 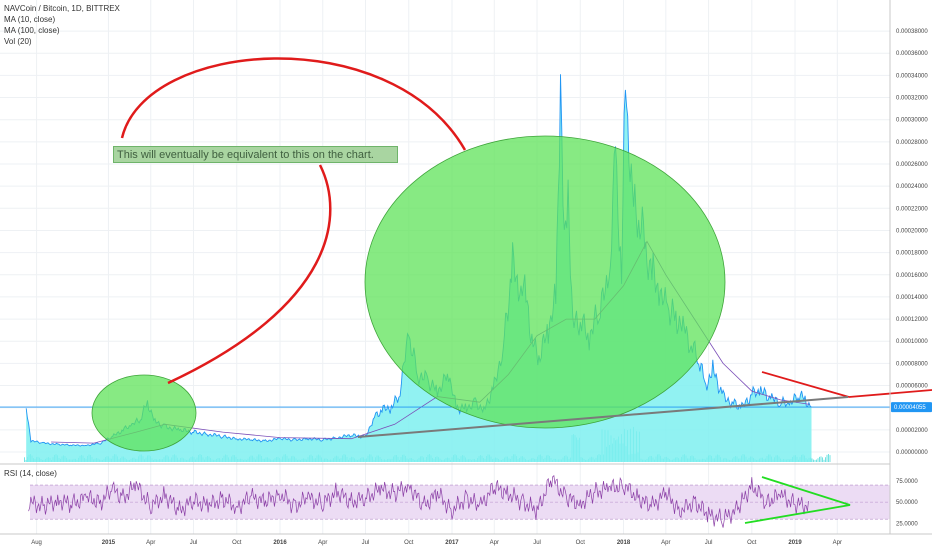 I want to click on price-tick-label: 0.00028000, so click(x=912, y=143).